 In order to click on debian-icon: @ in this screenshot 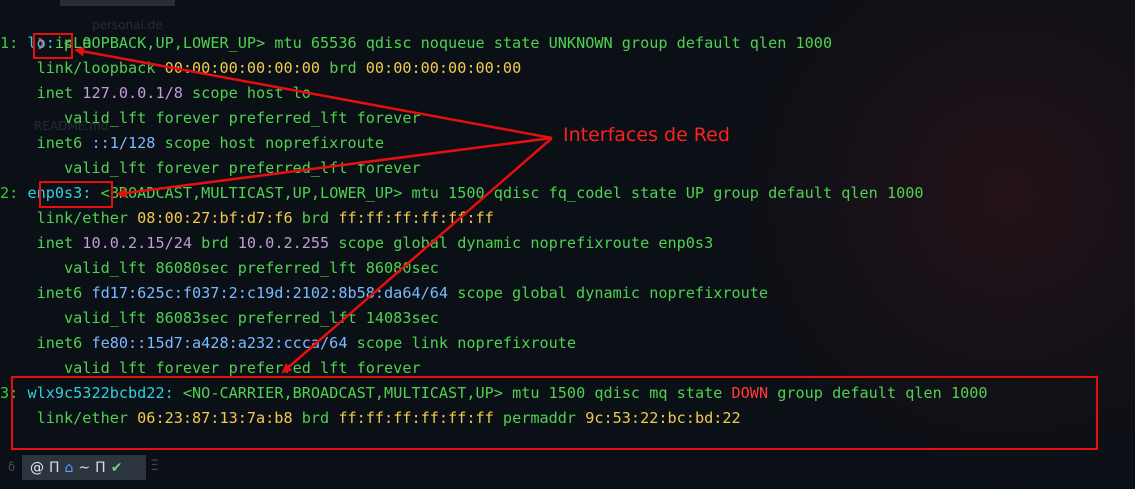, I will do `click(37, 467)`.